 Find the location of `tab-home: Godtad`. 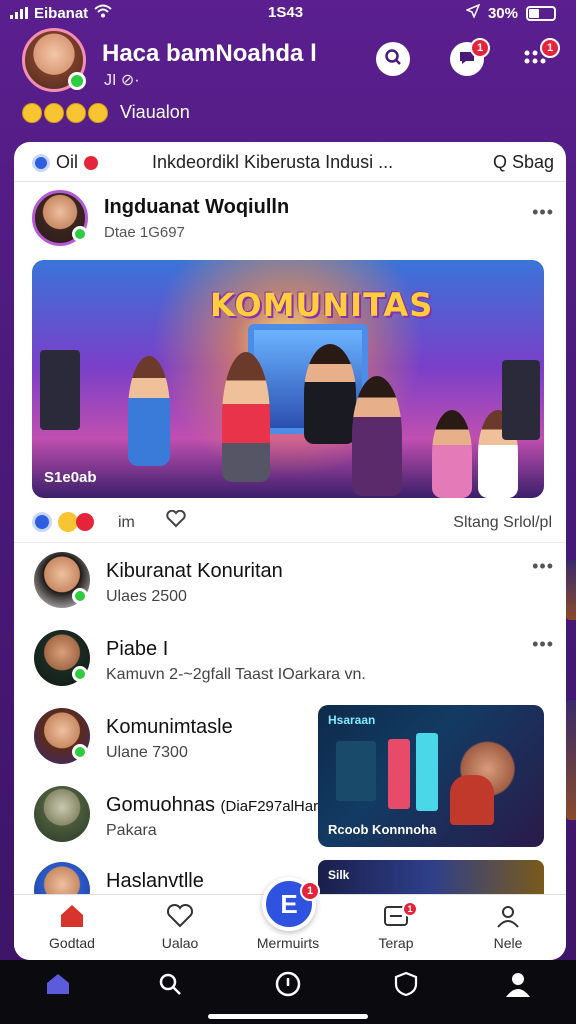

tab-home: Godtad is located at coordinates (72, 927).